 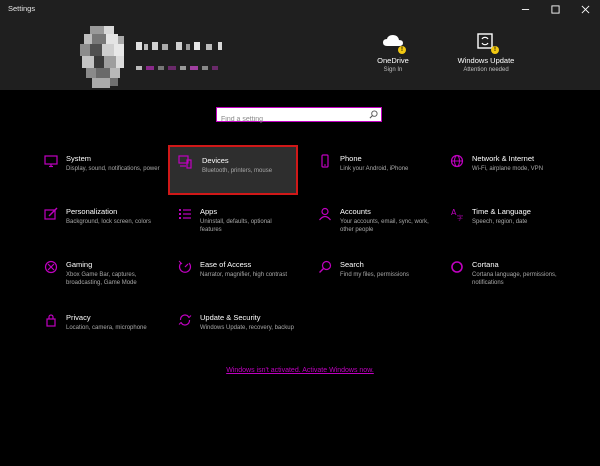 I want to click on redacted-user-name, so click(x=179, y=46).